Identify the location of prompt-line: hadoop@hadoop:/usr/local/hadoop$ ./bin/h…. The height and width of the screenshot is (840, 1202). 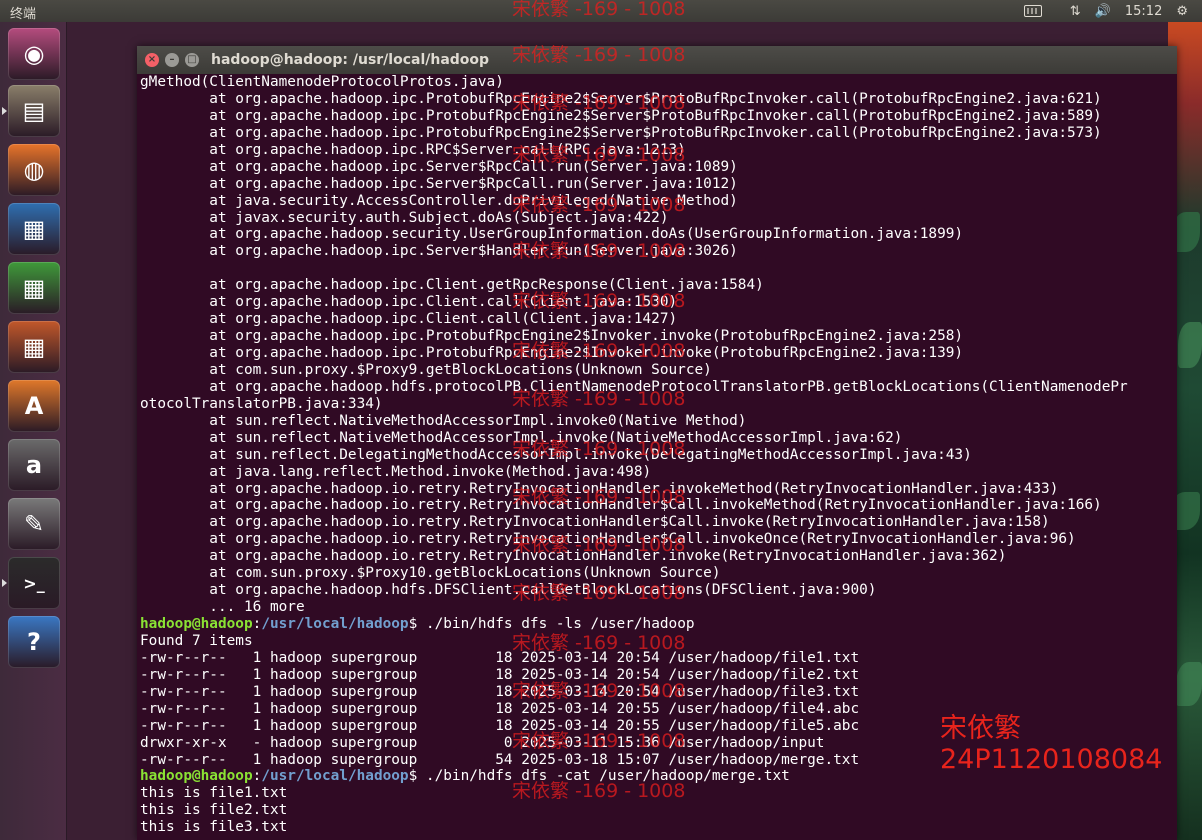
(658, 624).